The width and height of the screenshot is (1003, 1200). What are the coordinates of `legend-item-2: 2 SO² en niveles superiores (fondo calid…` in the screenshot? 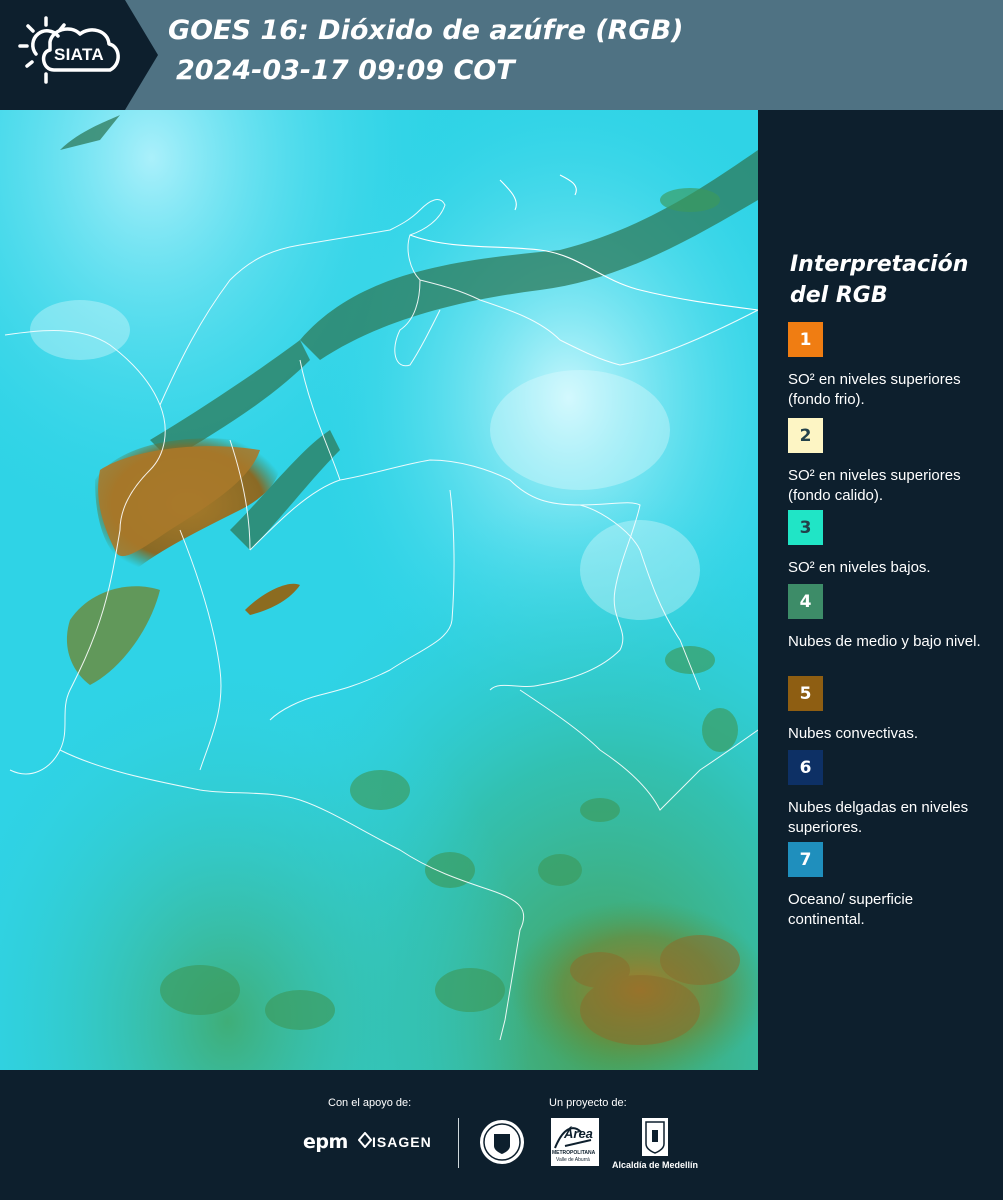 It's located at (888, 462).